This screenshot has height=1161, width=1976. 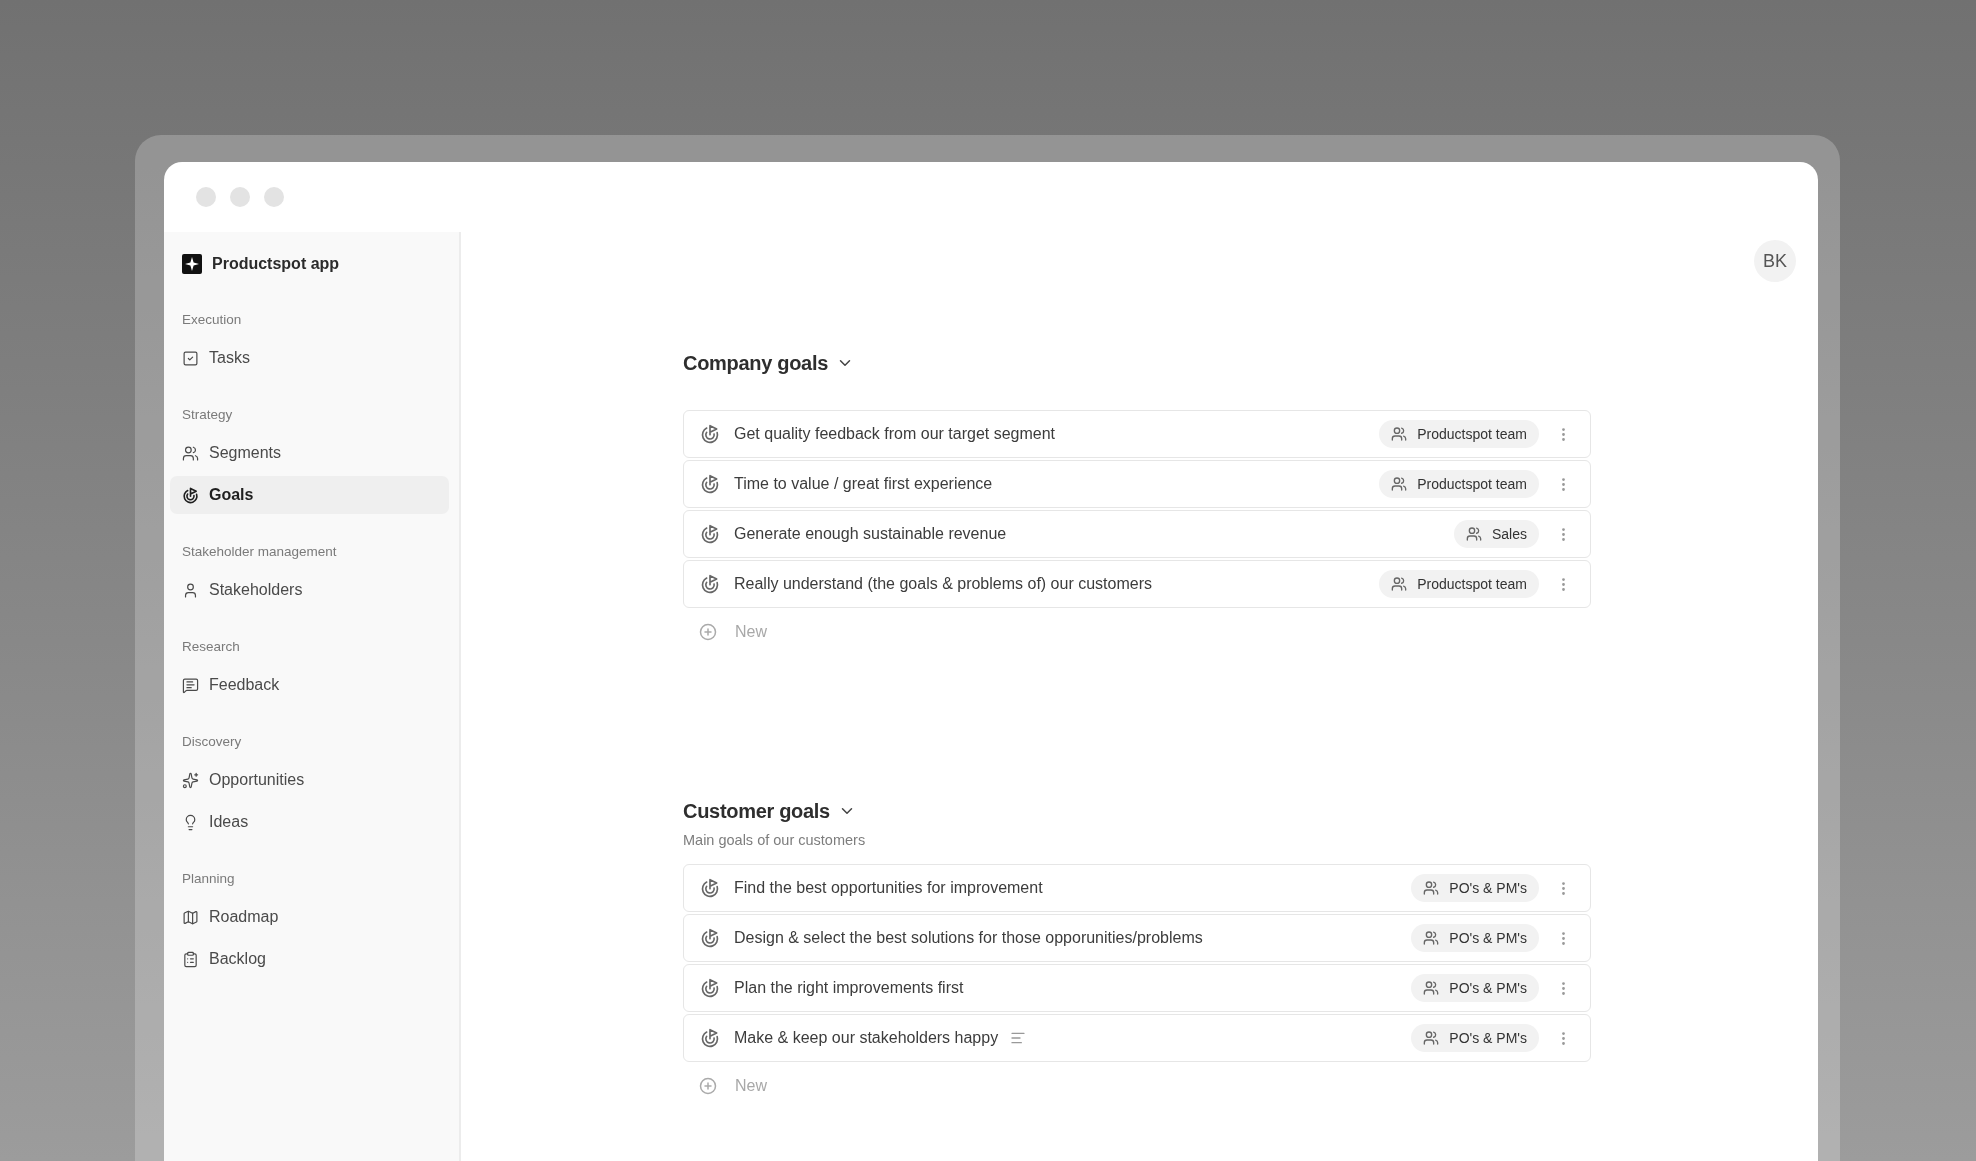 I want to click on sidebar-item: Tasks, so click(x=309, y=358).